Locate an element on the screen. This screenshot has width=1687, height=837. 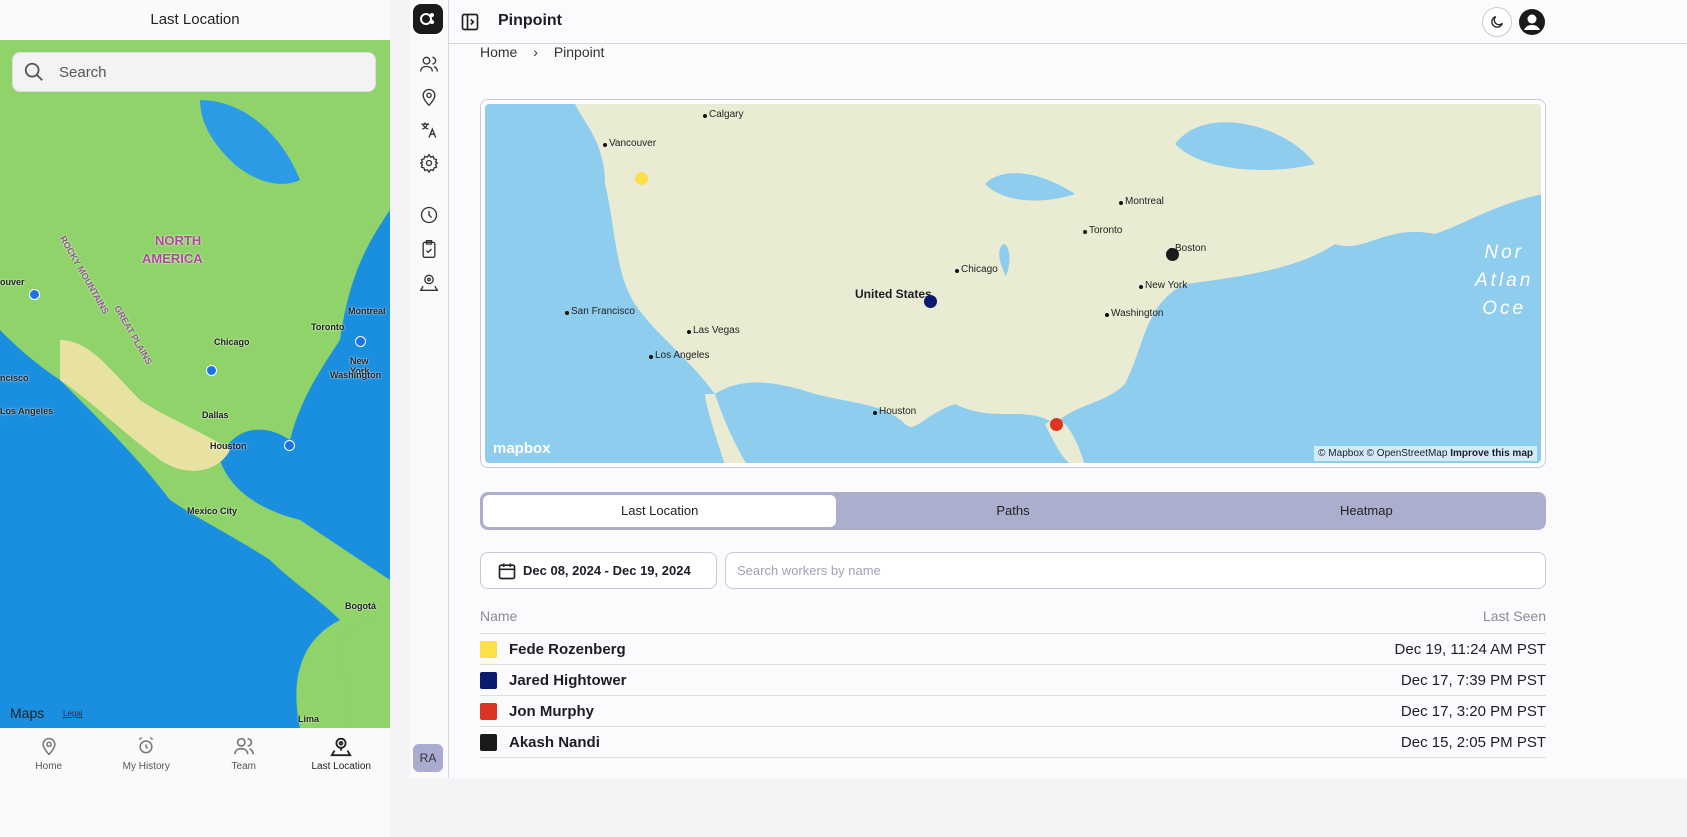
last-seen: Dec 17, 7:39 PM PST is located at coordinates (1473, 680).